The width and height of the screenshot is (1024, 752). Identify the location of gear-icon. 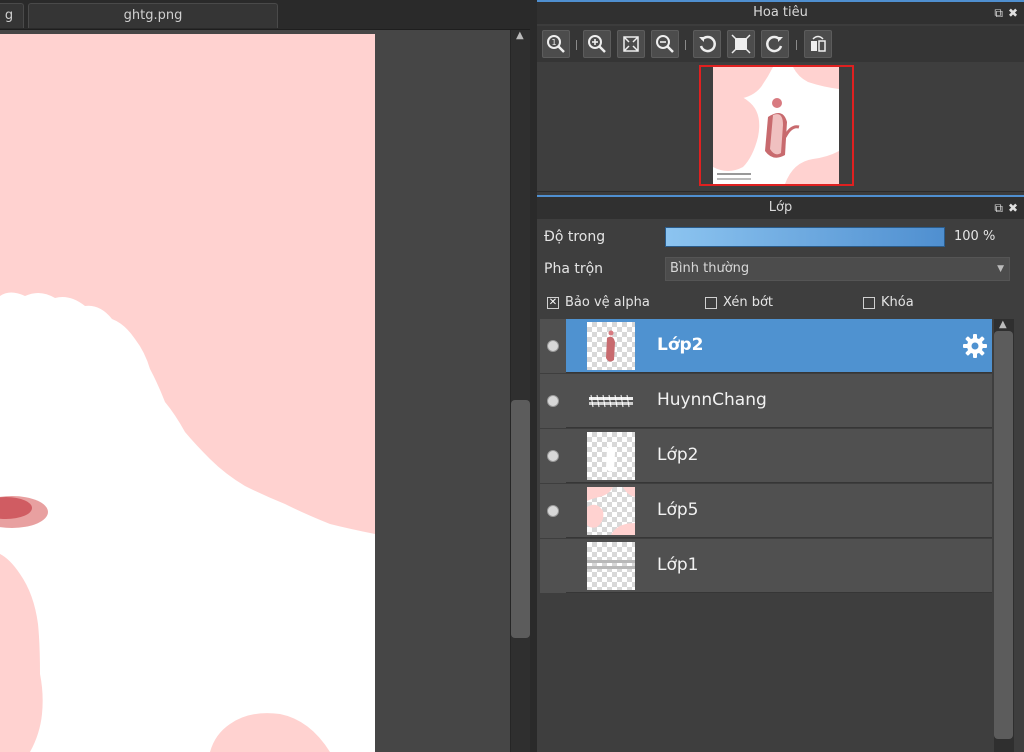
(975, 348).